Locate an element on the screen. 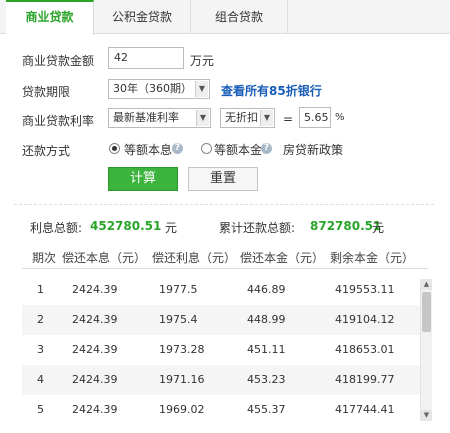  cell-remaining: 419104.12 is located at coordinates (365, 319).